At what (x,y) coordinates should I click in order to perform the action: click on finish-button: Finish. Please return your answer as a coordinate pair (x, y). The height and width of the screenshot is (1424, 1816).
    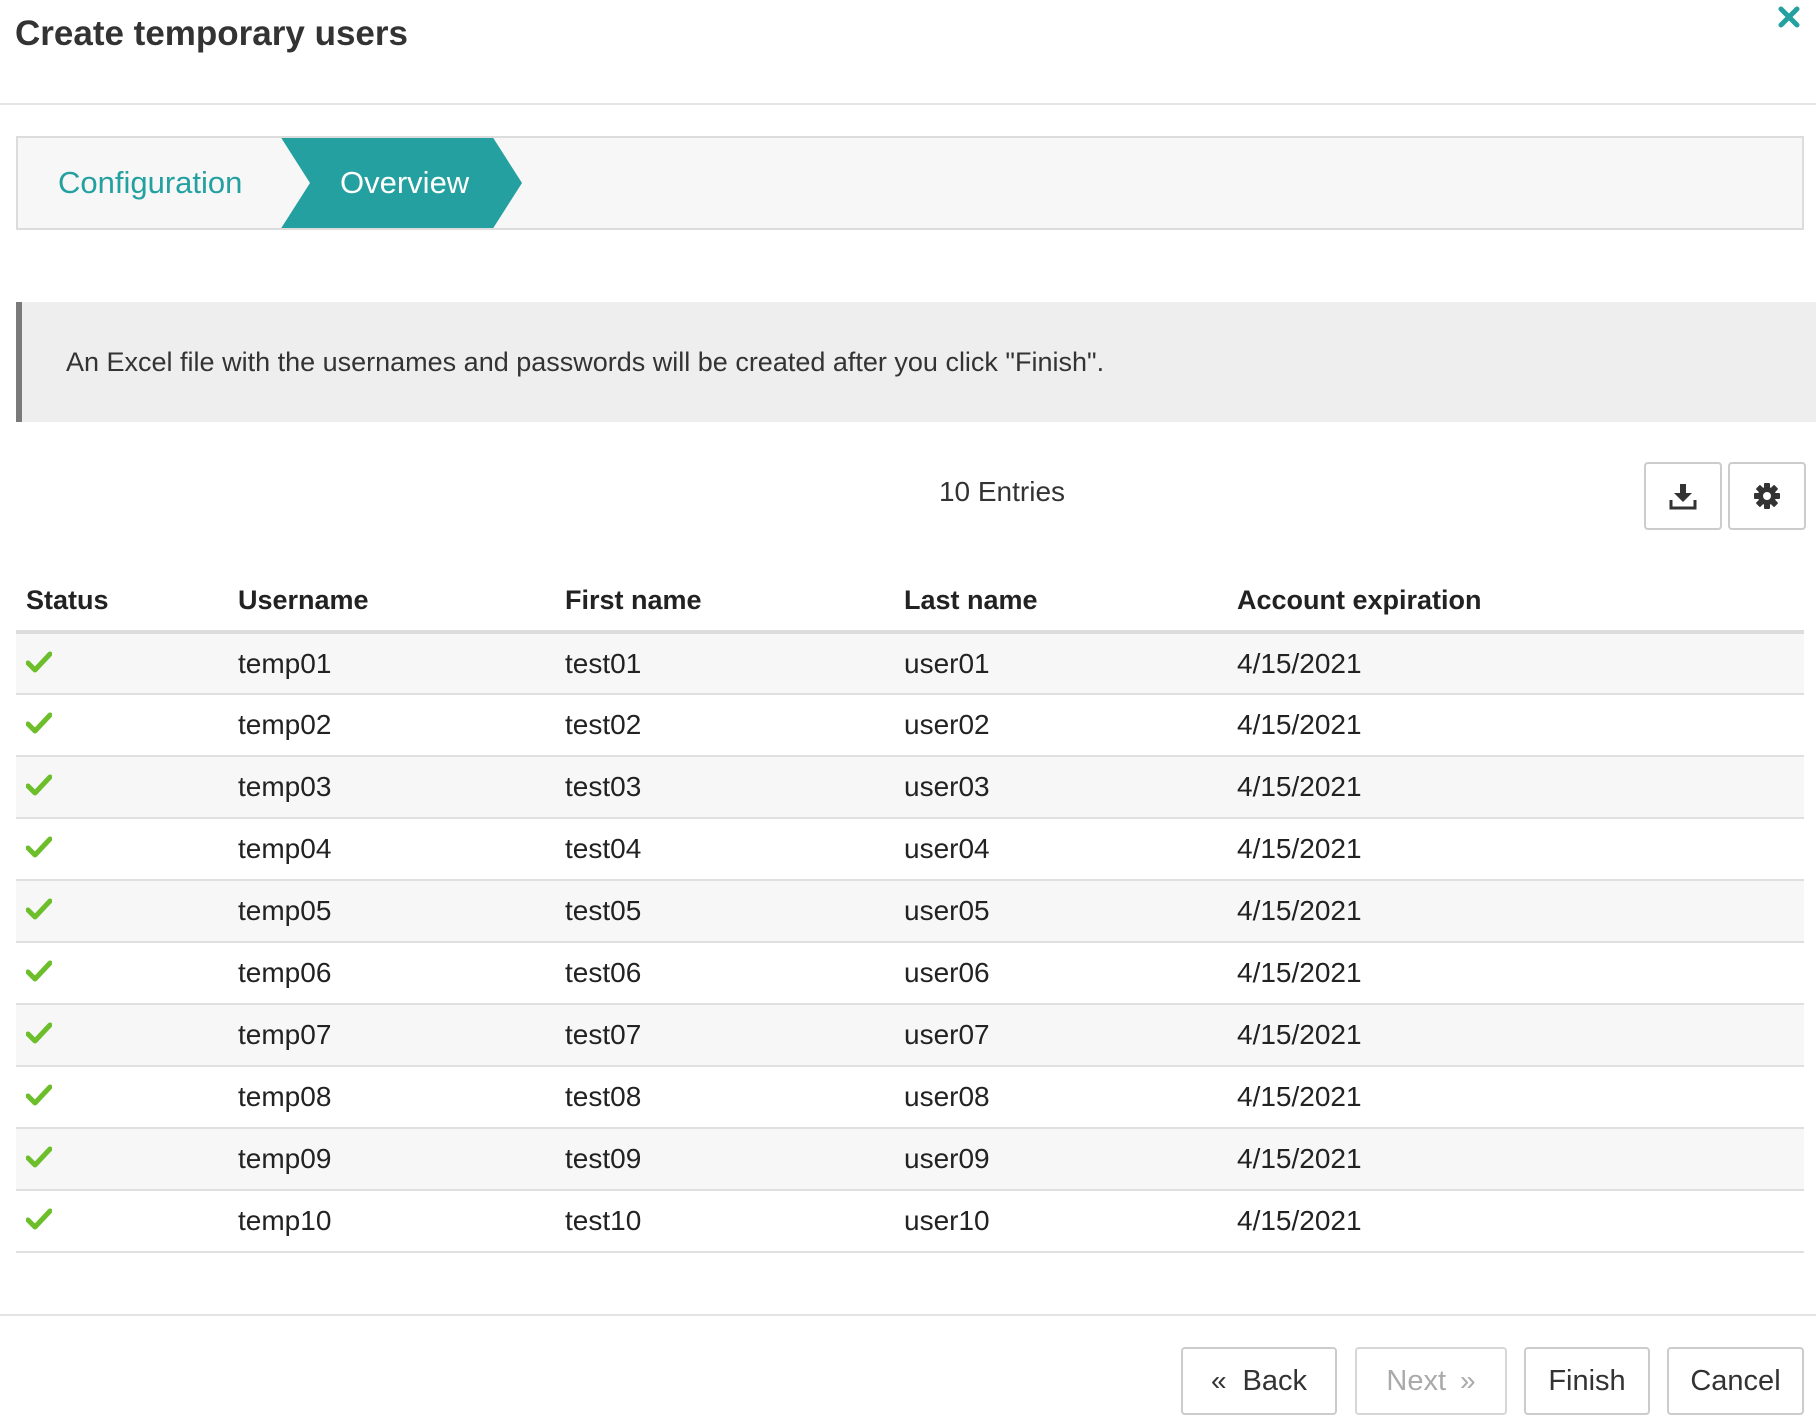
    Looking at the image, I should click on (1587, 1381).